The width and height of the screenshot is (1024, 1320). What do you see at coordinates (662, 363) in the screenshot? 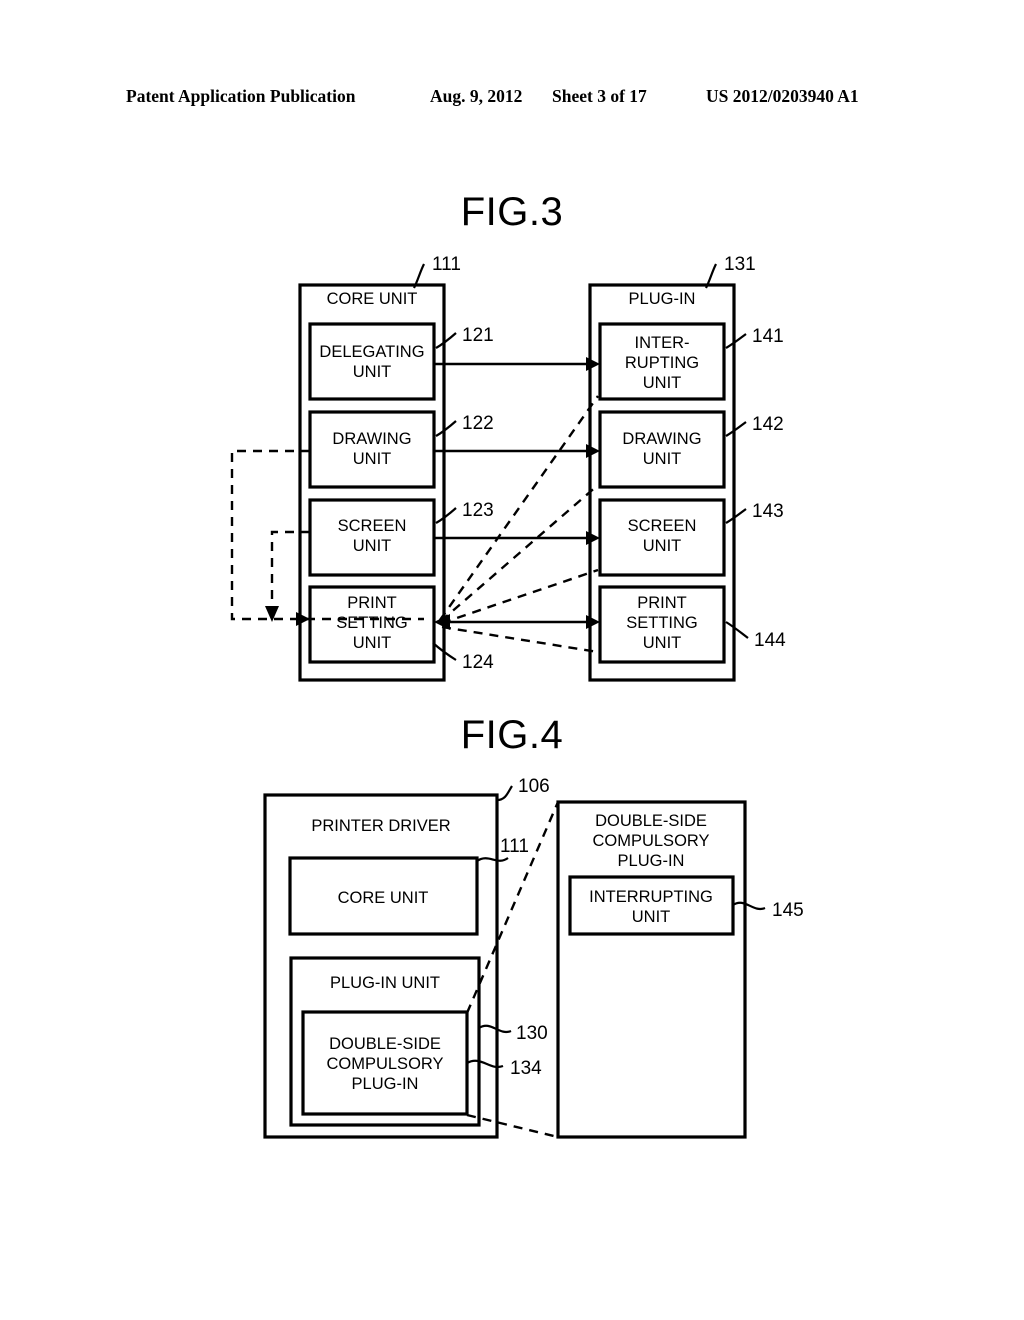
I see `fig3-interrupting-unit-line2: RUPTING` at bounding box center [662, 363].